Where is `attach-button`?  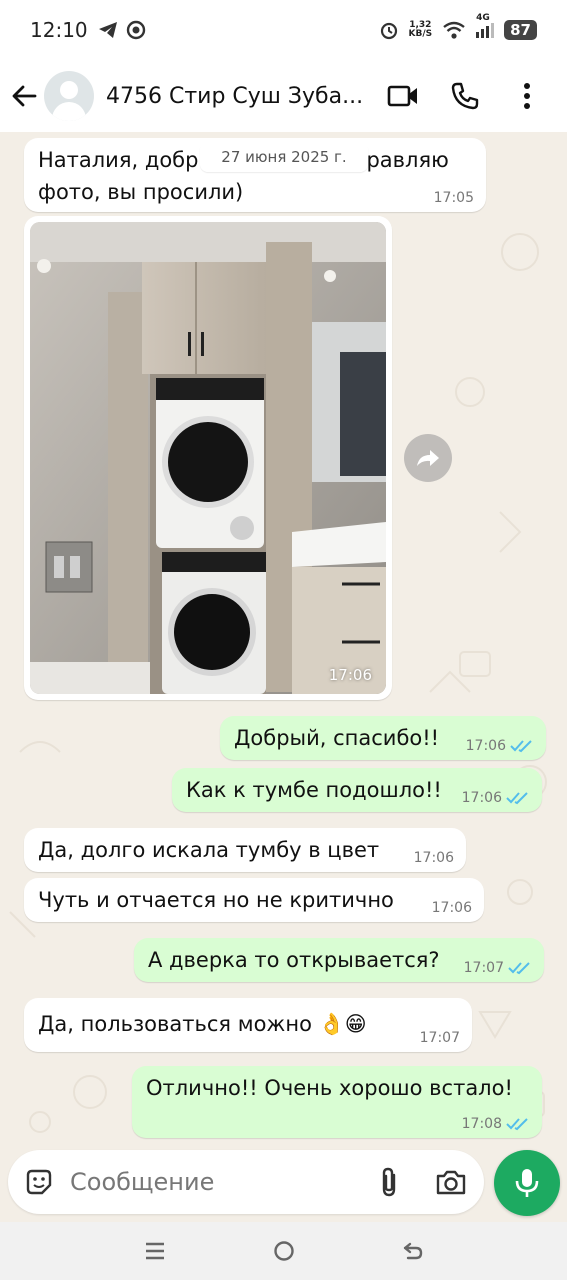
attach-button is located at coordinates (389, 1182).